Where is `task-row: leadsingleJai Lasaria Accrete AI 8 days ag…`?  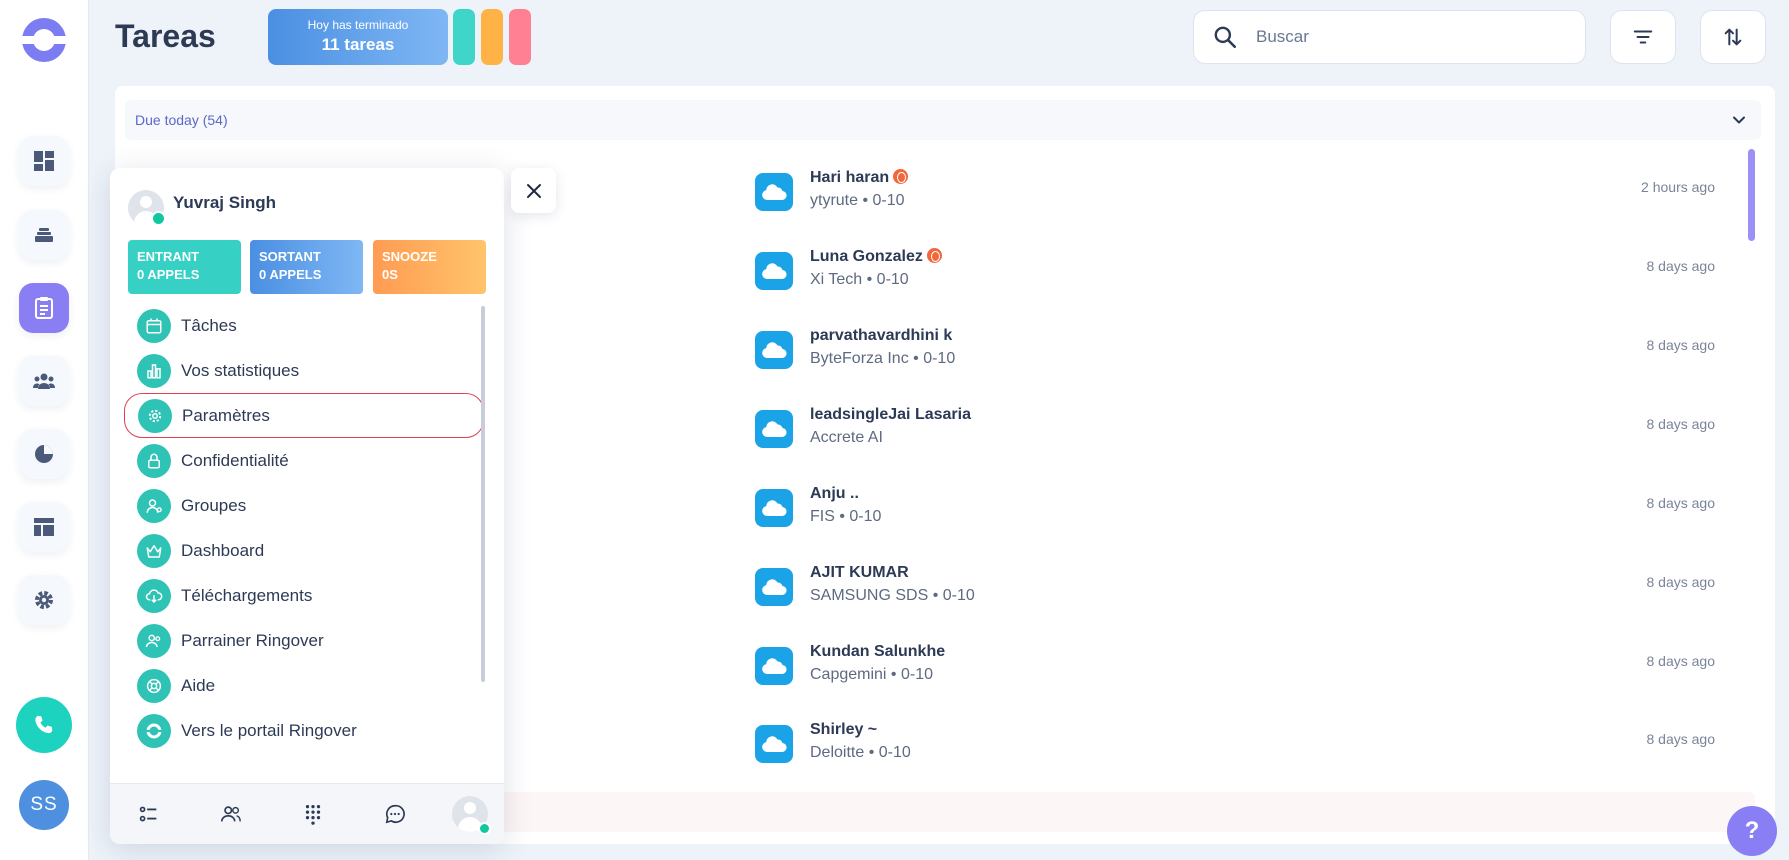 task-row: leadsingleJai Lasaria Accrete AI 8 days ag… is located at coordinates (1235, 428).